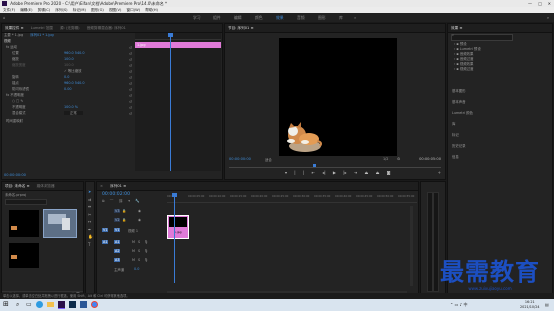 Image resolution: width=554 pixels, height=311 pixels. What do you see at coordinates (44, 10) in the screenshot?
I see `menu-clip: 剪辑(C)` at bounding box center [44, 10].